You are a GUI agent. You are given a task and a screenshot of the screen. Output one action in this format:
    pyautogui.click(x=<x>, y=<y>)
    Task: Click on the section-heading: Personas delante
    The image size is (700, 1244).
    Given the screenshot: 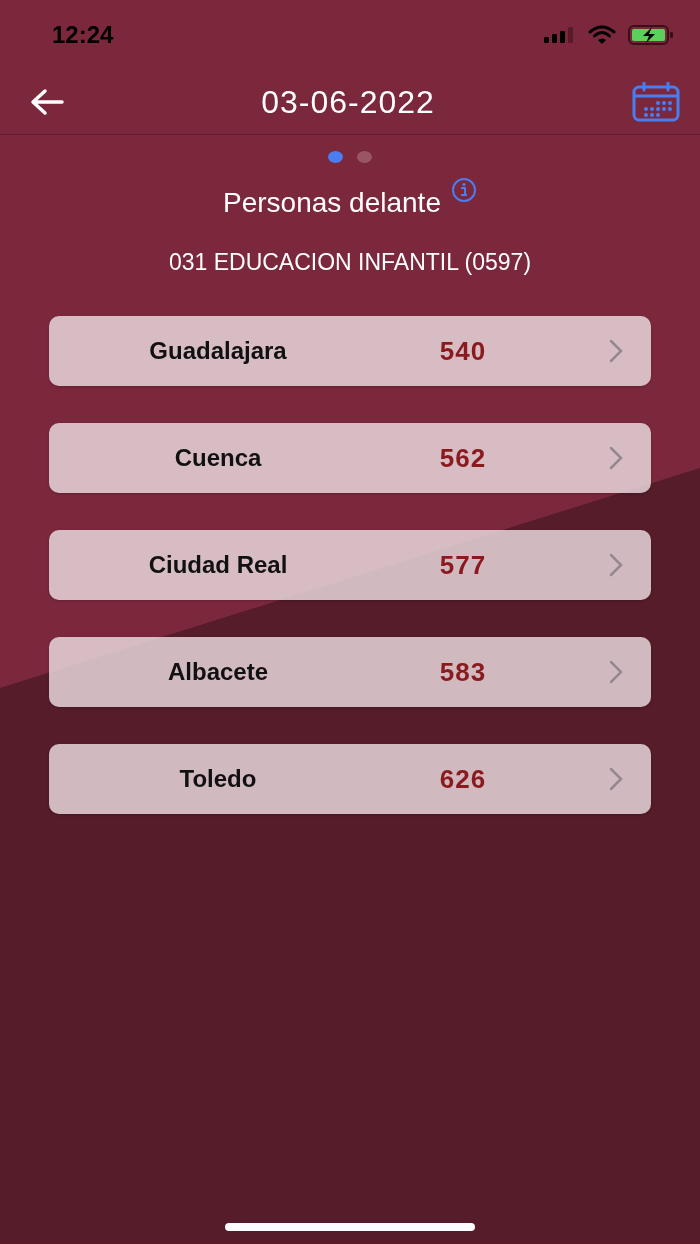 What is the action you would take?
    pyautogui.click(x=332, y=203)
    